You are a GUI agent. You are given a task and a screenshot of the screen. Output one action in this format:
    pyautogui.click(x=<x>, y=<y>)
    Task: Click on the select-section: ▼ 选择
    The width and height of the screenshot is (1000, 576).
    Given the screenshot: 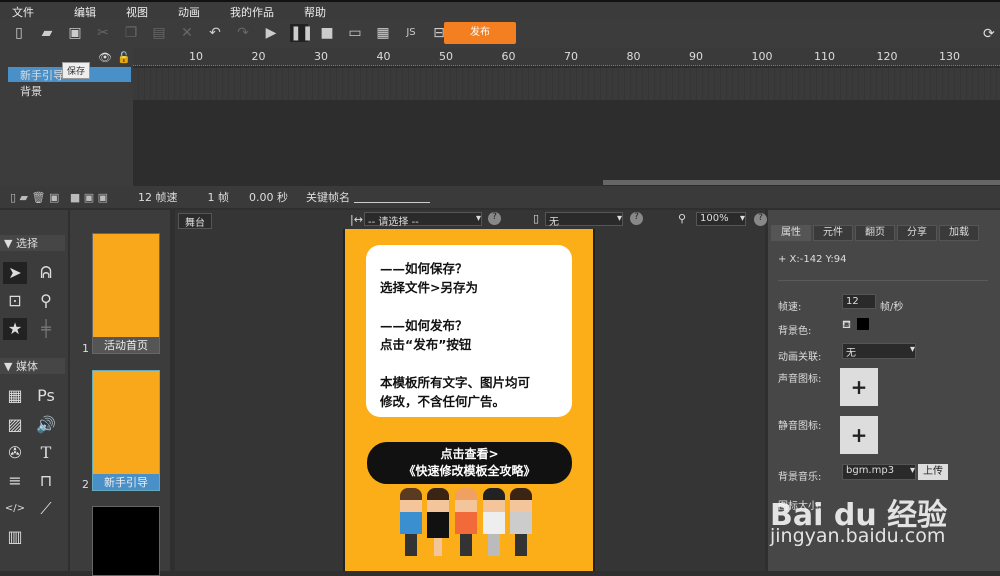 What is the action you would take?
    pyautogui.click(x=32, y=243)
    